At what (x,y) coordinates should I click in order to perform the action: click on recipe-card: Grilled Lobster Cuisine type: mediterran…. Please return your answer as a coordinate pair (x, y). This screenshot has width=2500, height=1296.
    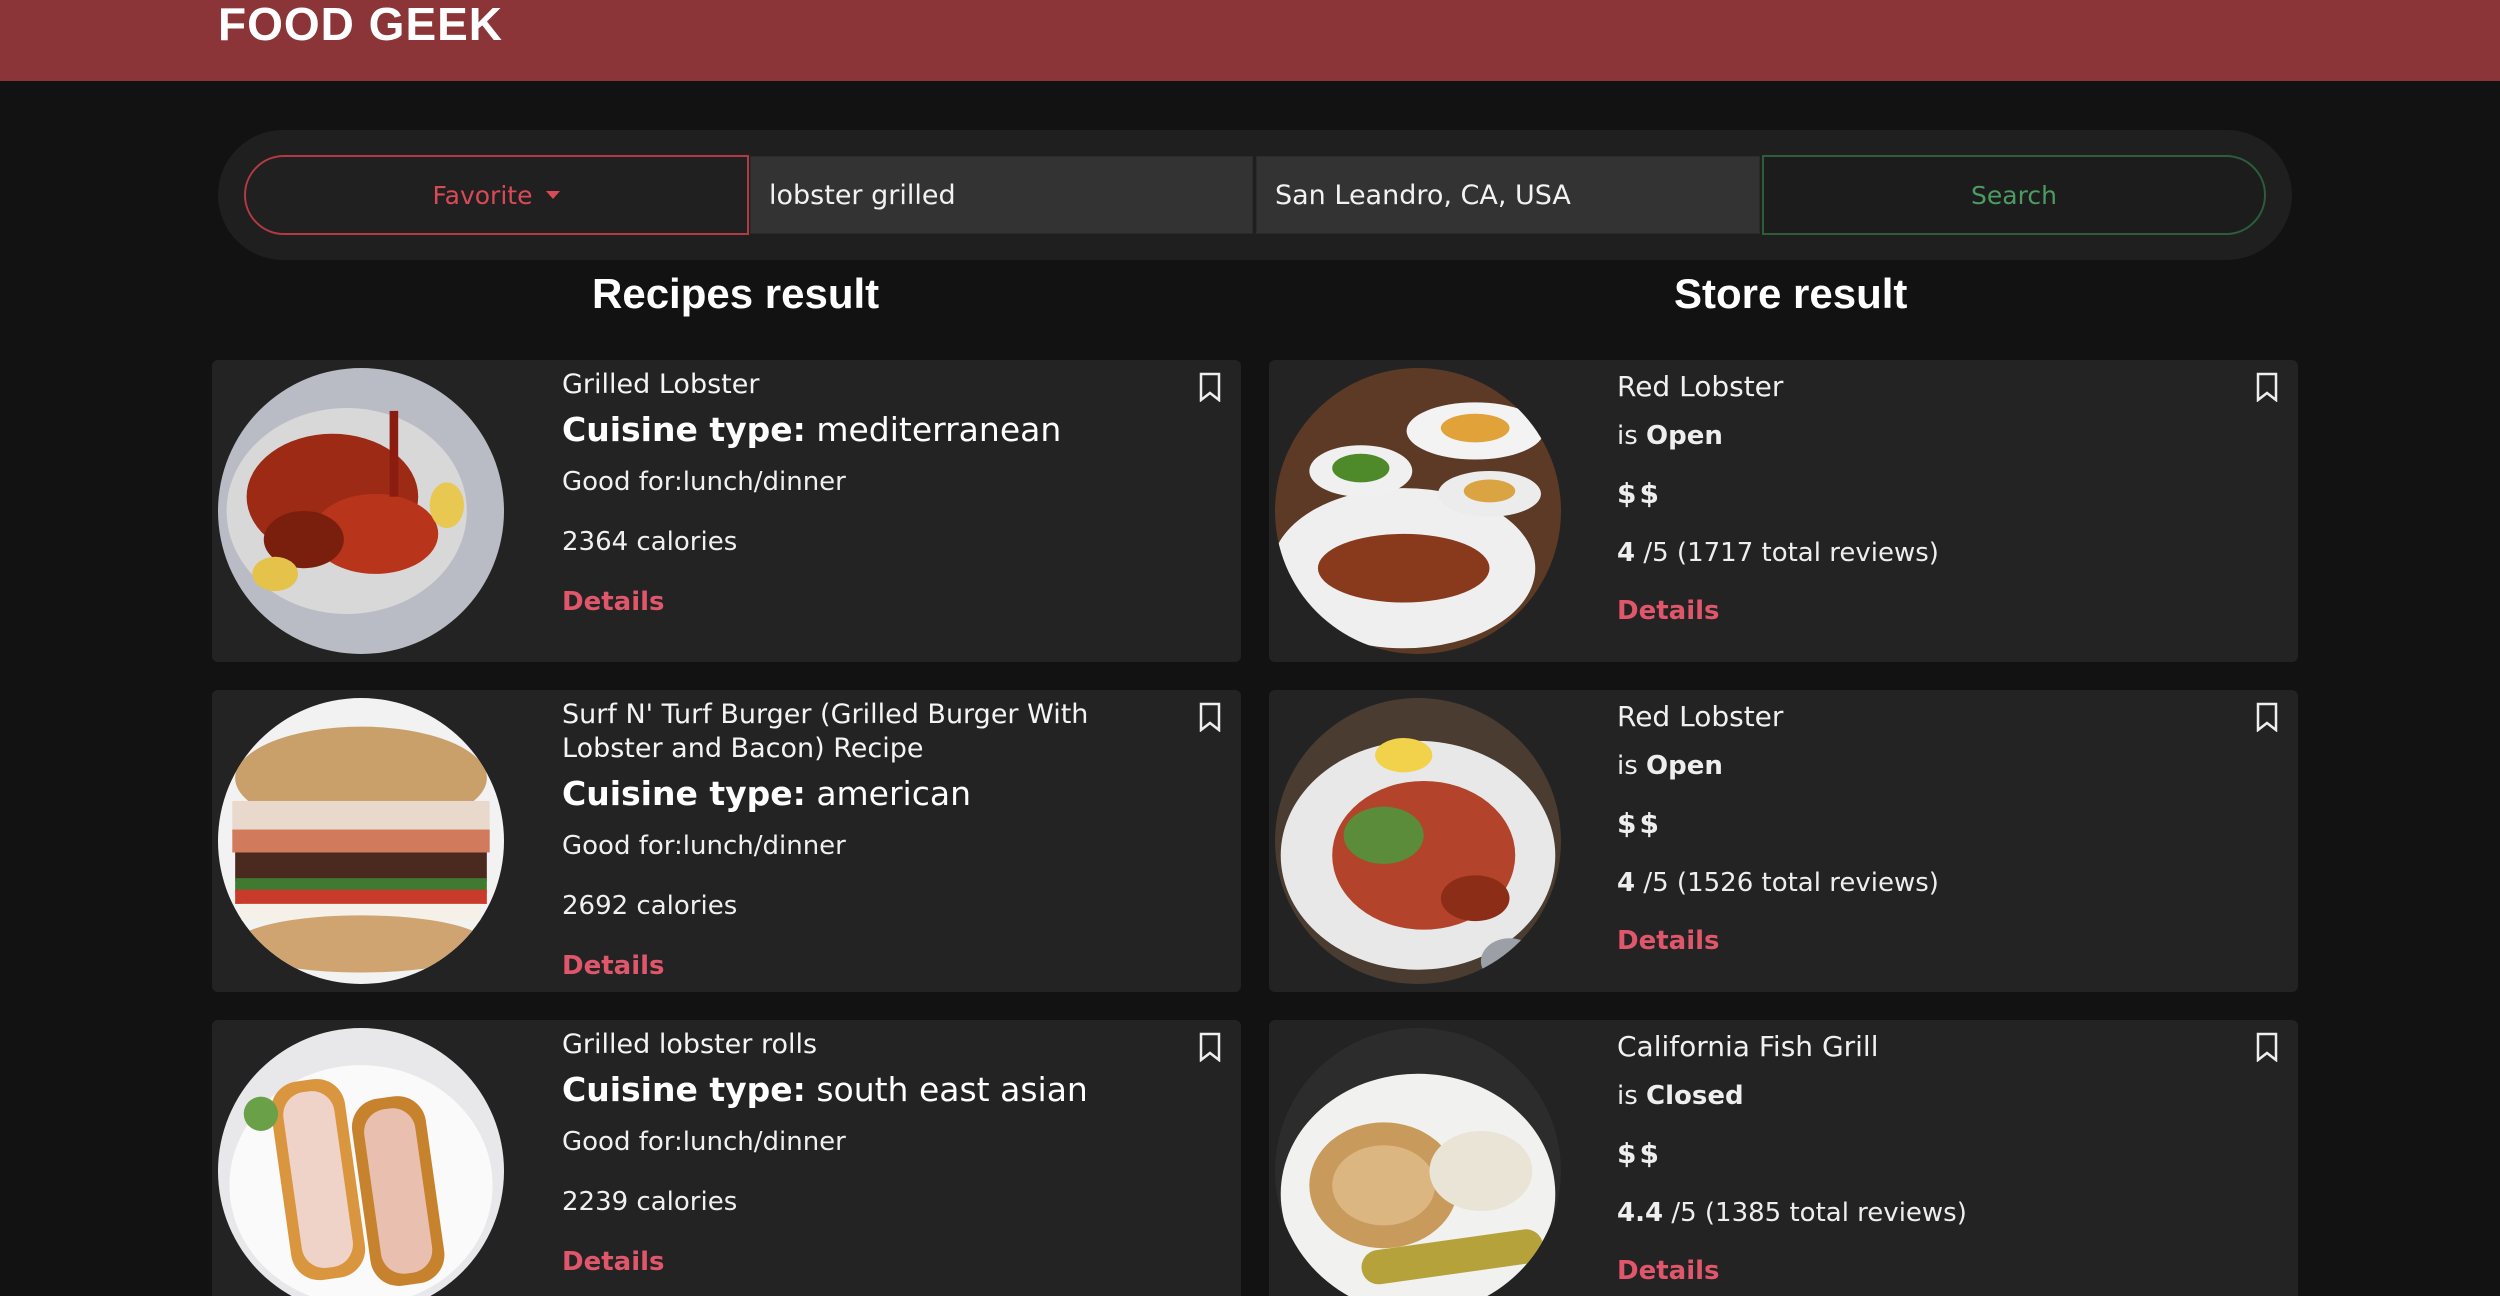
    Looking at the image, I should click on (726, 511).